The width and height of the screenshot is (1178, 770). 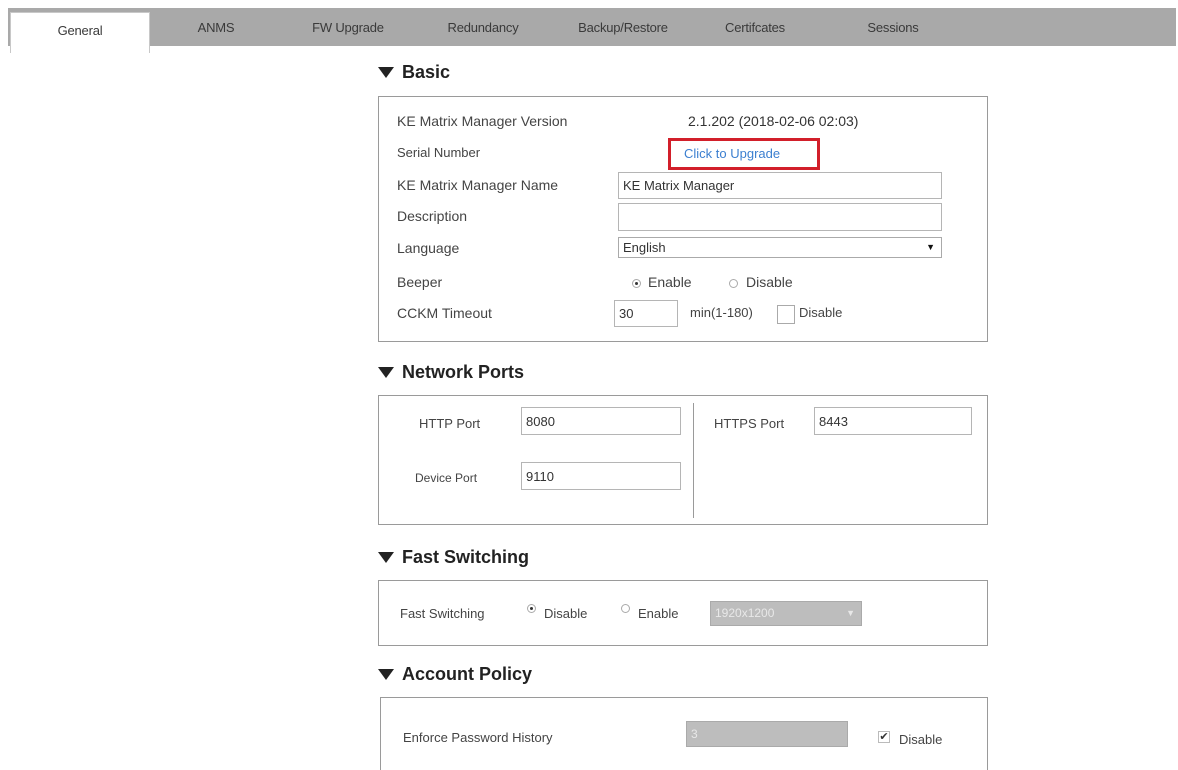 What do you see at coordinates (921, 739) in the screenshot?
I see `password-history-disable-label: Disable` at bounding box center [921, 739].